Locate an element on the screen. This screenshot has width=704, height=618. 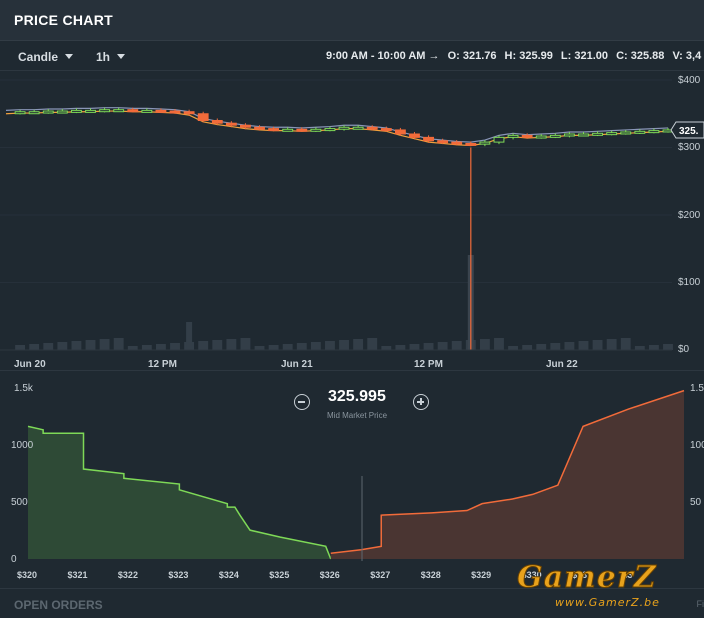
interval-dropdown: 1h is located at coordinates (110, 57).